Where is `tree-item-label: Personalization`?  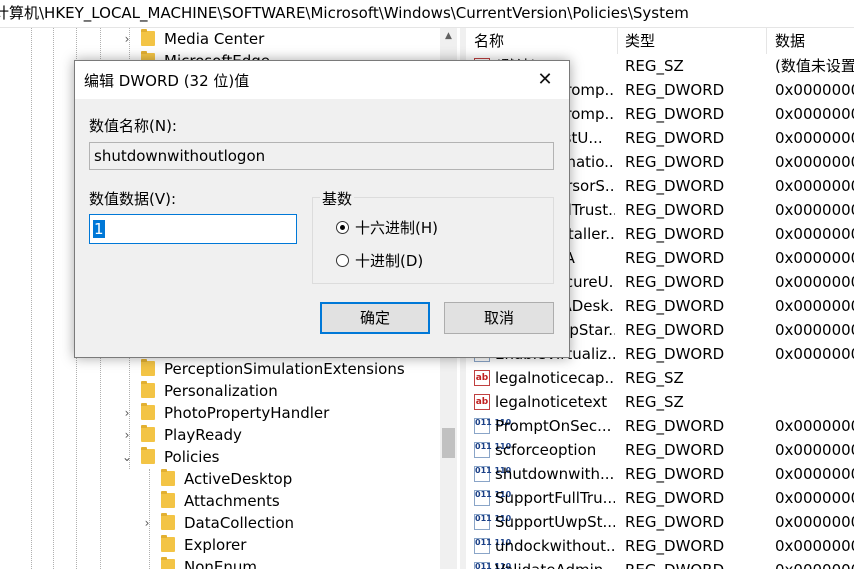
tree-item-label: Personalization is located at coordinates (221, 391).